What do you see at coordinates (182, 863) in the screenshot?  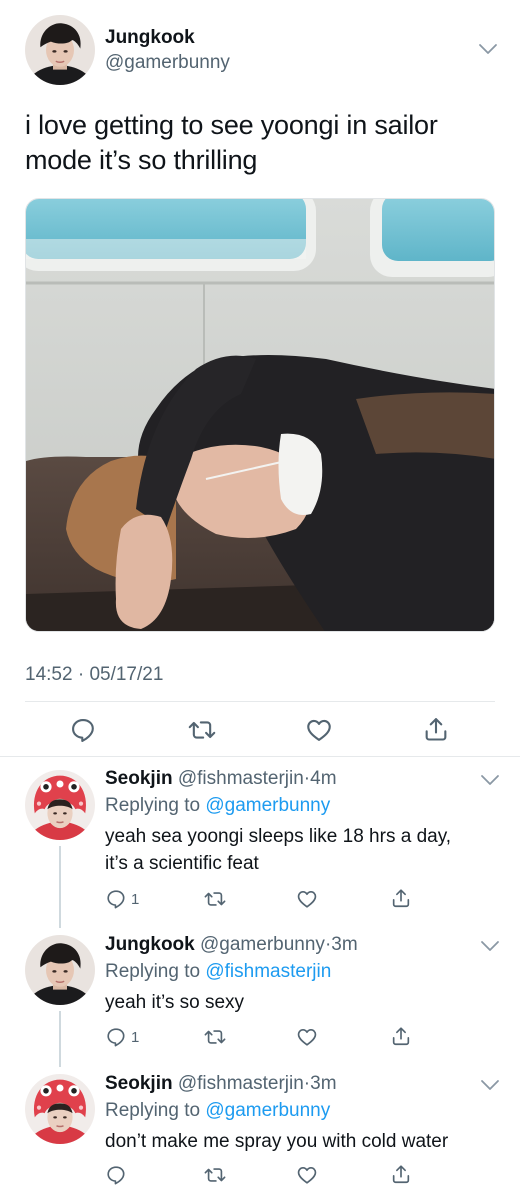 I see `reply-text-line-2: it’s a scientific feat` at bounding box center [182, 863].